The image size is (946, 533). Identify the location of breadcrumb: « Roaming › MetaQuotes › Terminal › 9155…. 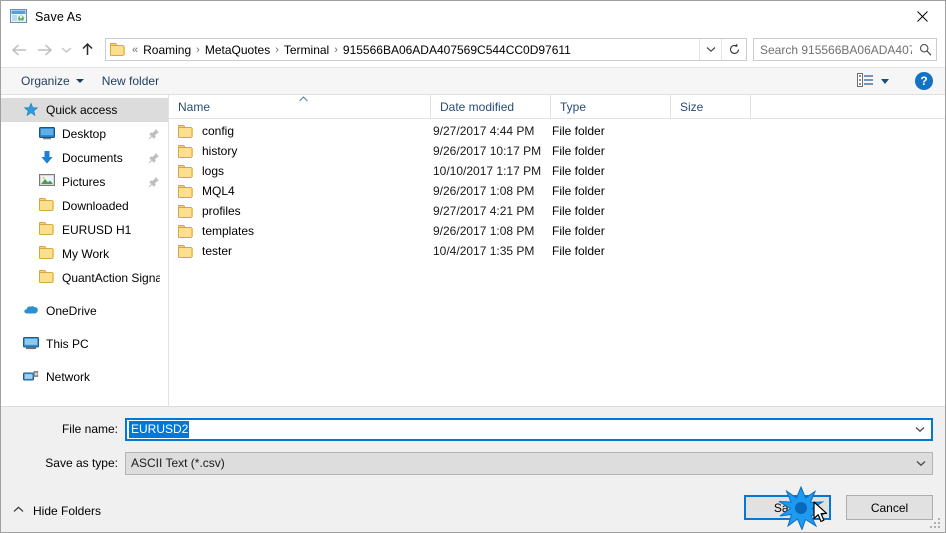
(415, 50).